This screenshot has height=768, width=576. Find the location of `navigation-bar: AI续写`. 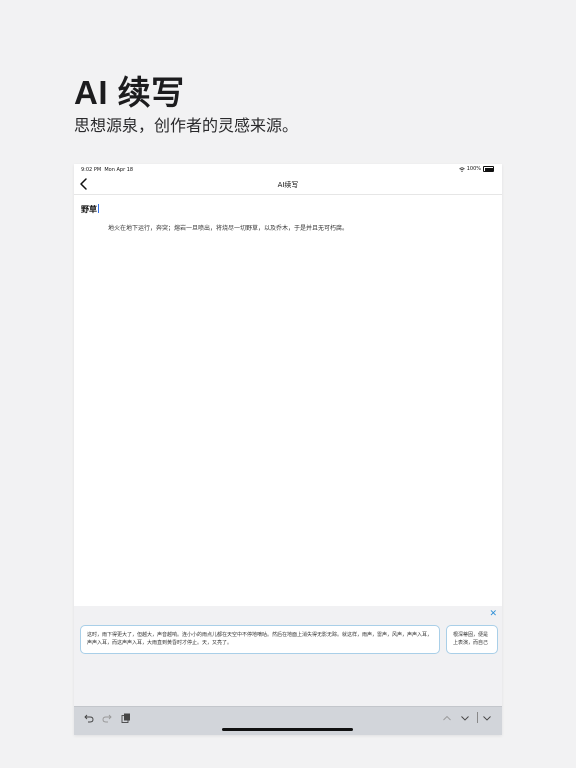

navigation-bar: AI续写 is located at coordinates (288, 185).